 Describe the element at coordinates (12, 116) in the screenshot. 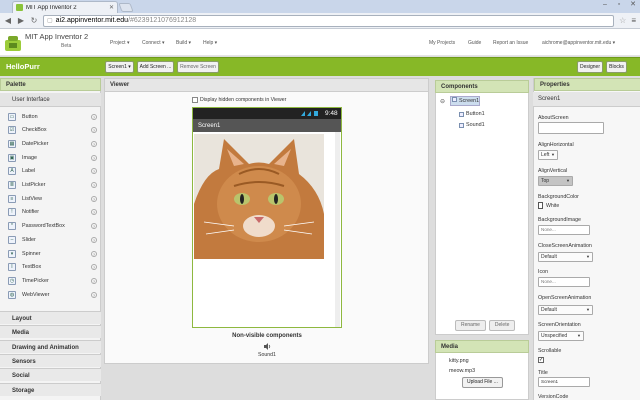

I see `button-icon: ▭` at that location.